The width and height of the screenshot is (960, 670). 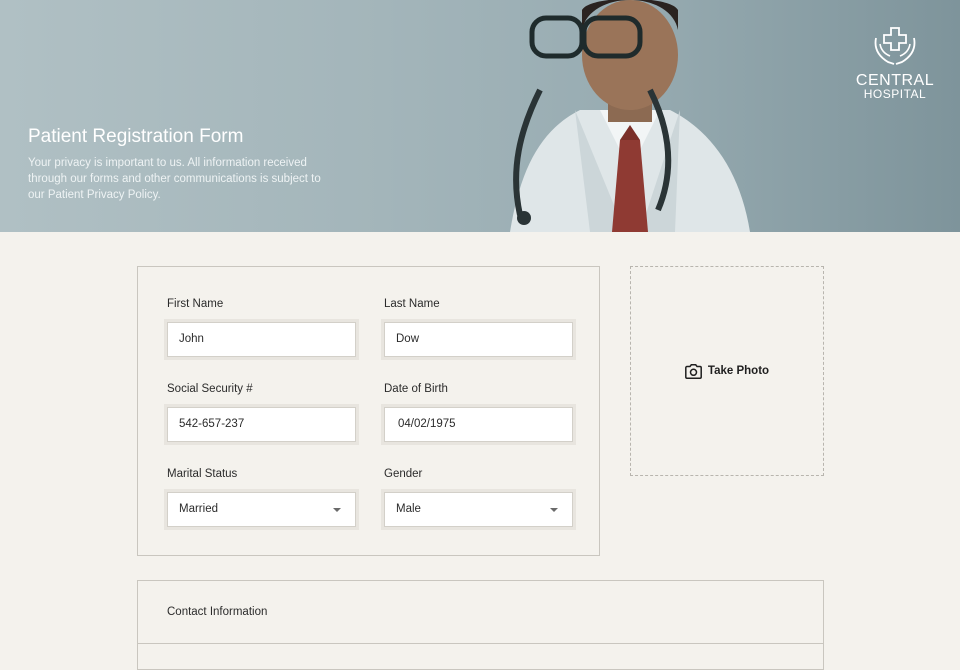 What do you see at coordinates (261, 424) in the screenshot?
I see `ssn-input: 542-657-237` at bounding box center [261, 424].